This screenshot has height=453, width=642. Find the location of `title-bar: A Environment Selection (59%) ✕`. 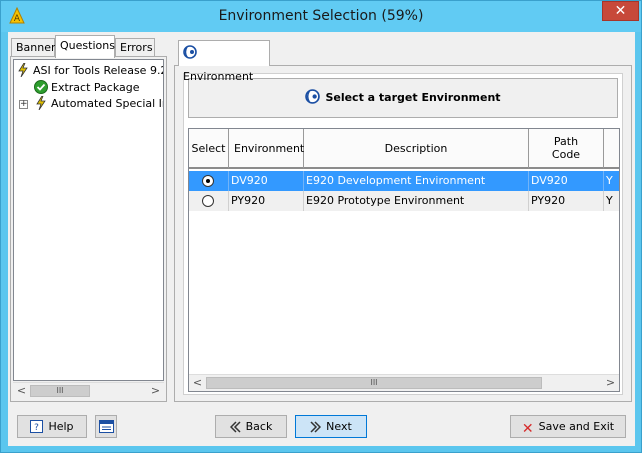

title-bar: A Environment Selection (59%) ✕ is located at coordinates (321, 16).